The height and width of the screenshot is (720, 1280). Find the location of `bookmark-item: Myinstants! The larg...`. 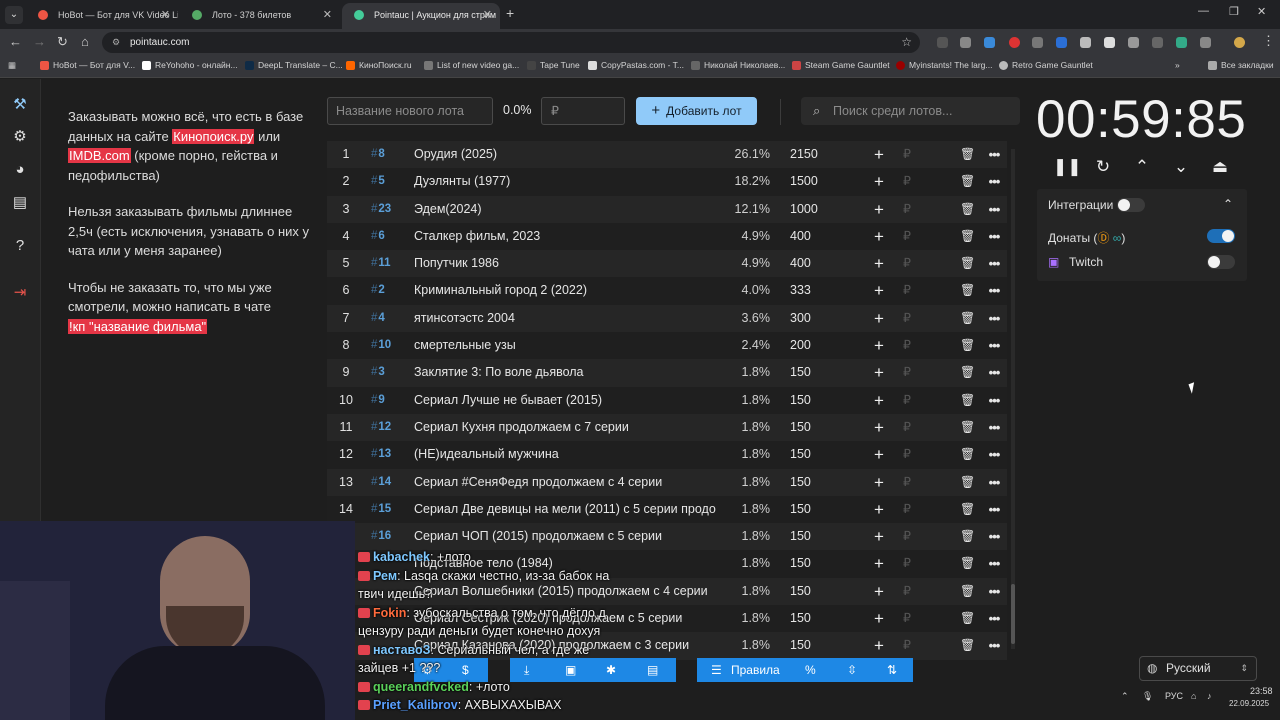

bookmark-item: Myinstants! The larg... is located at coordinates (944, 65).